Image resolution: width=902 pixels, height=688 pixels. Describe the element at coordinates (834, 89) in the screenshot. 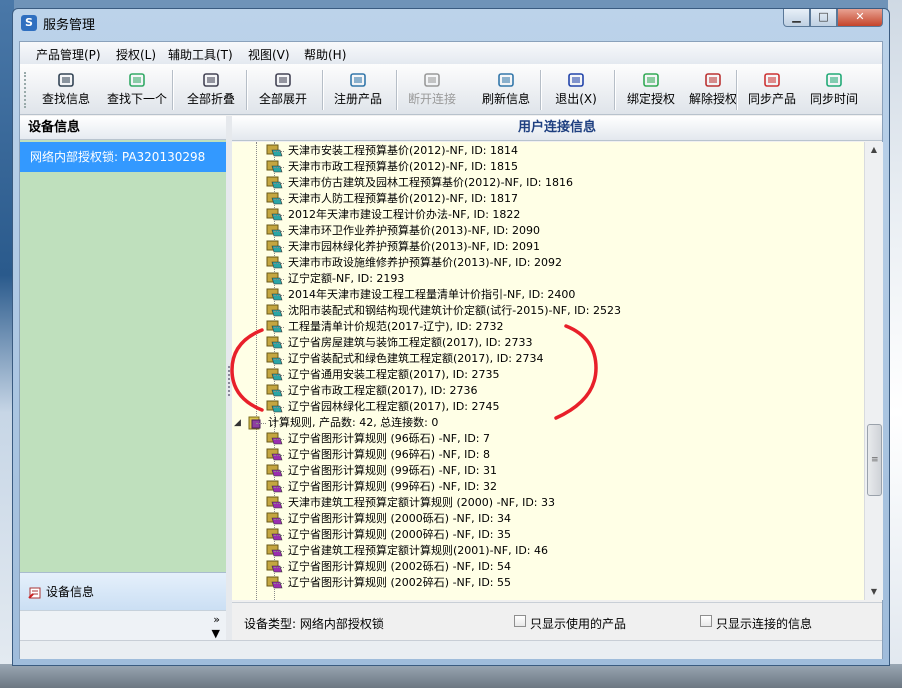

I see `toolbar-button-11: 同步时间` at that location.